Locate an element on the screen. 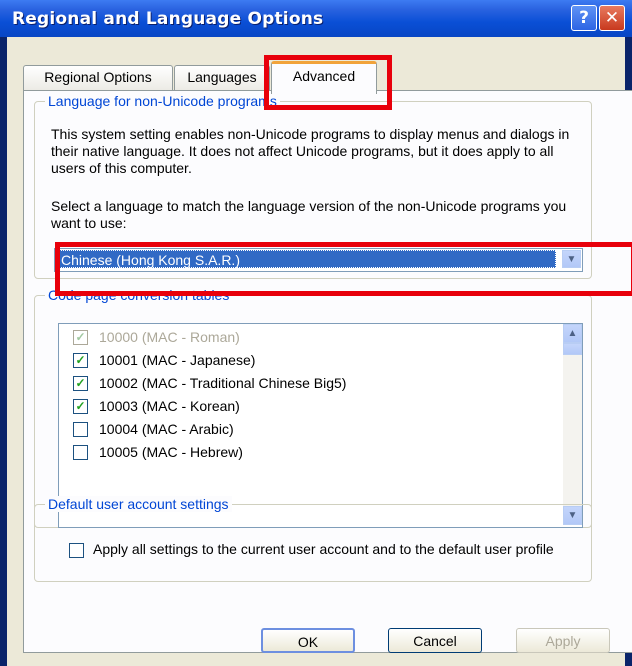  default-user-legend: Default user account settings is located at coordinates (138, 504).